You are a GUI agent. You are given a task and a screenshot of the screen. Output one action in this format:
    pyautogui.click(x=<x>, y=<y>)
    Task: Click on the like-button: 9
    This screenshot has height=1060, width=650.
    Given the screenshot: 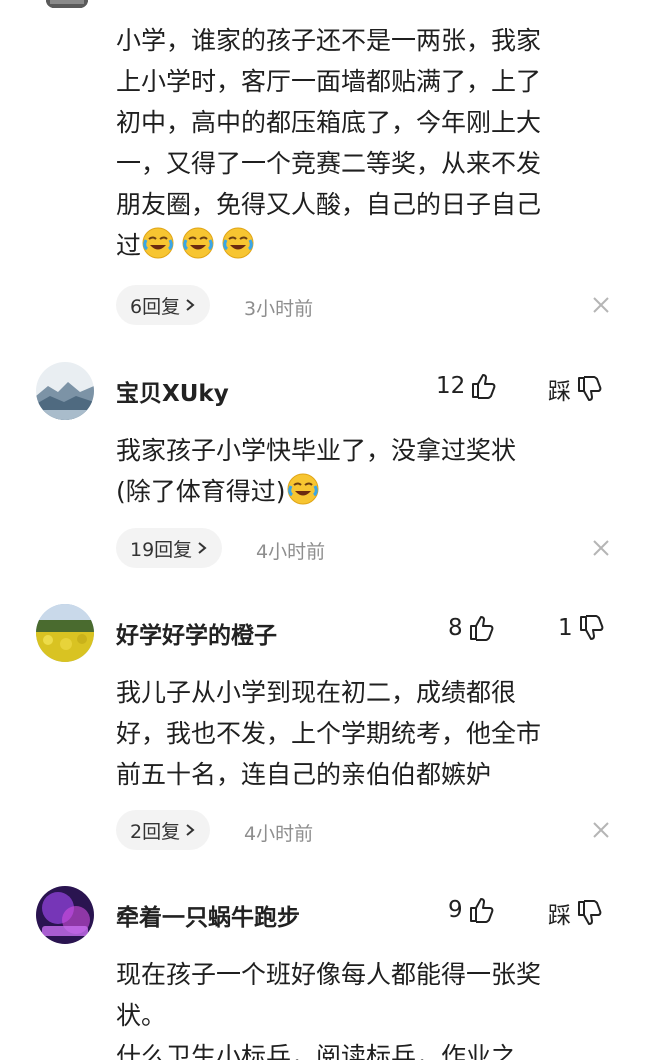 What is the action you would take?
    pyautogui.click(x=471, y=910)
    